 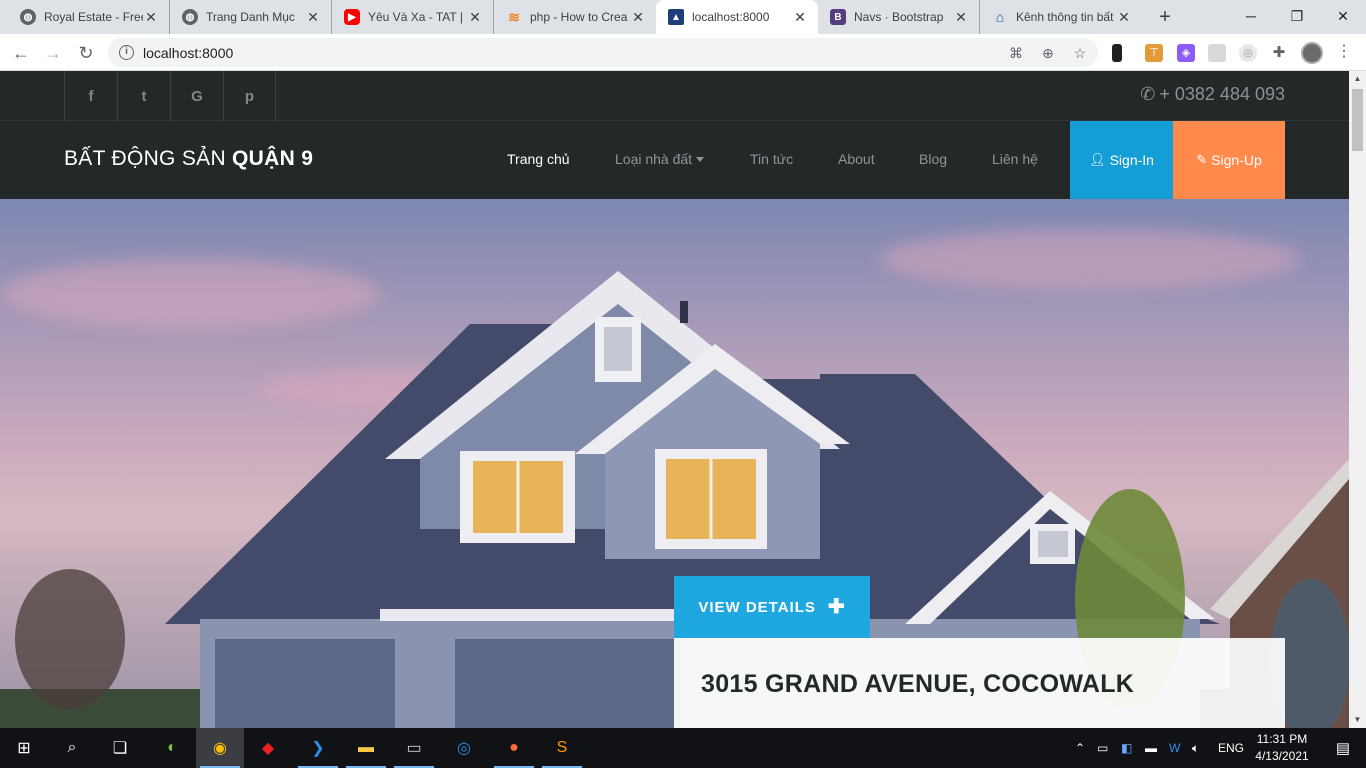 What do you see at coordinates (1000, 17) in the screenshot?
I see `house-icon: ⌂` at bounding box center [1000, 17].